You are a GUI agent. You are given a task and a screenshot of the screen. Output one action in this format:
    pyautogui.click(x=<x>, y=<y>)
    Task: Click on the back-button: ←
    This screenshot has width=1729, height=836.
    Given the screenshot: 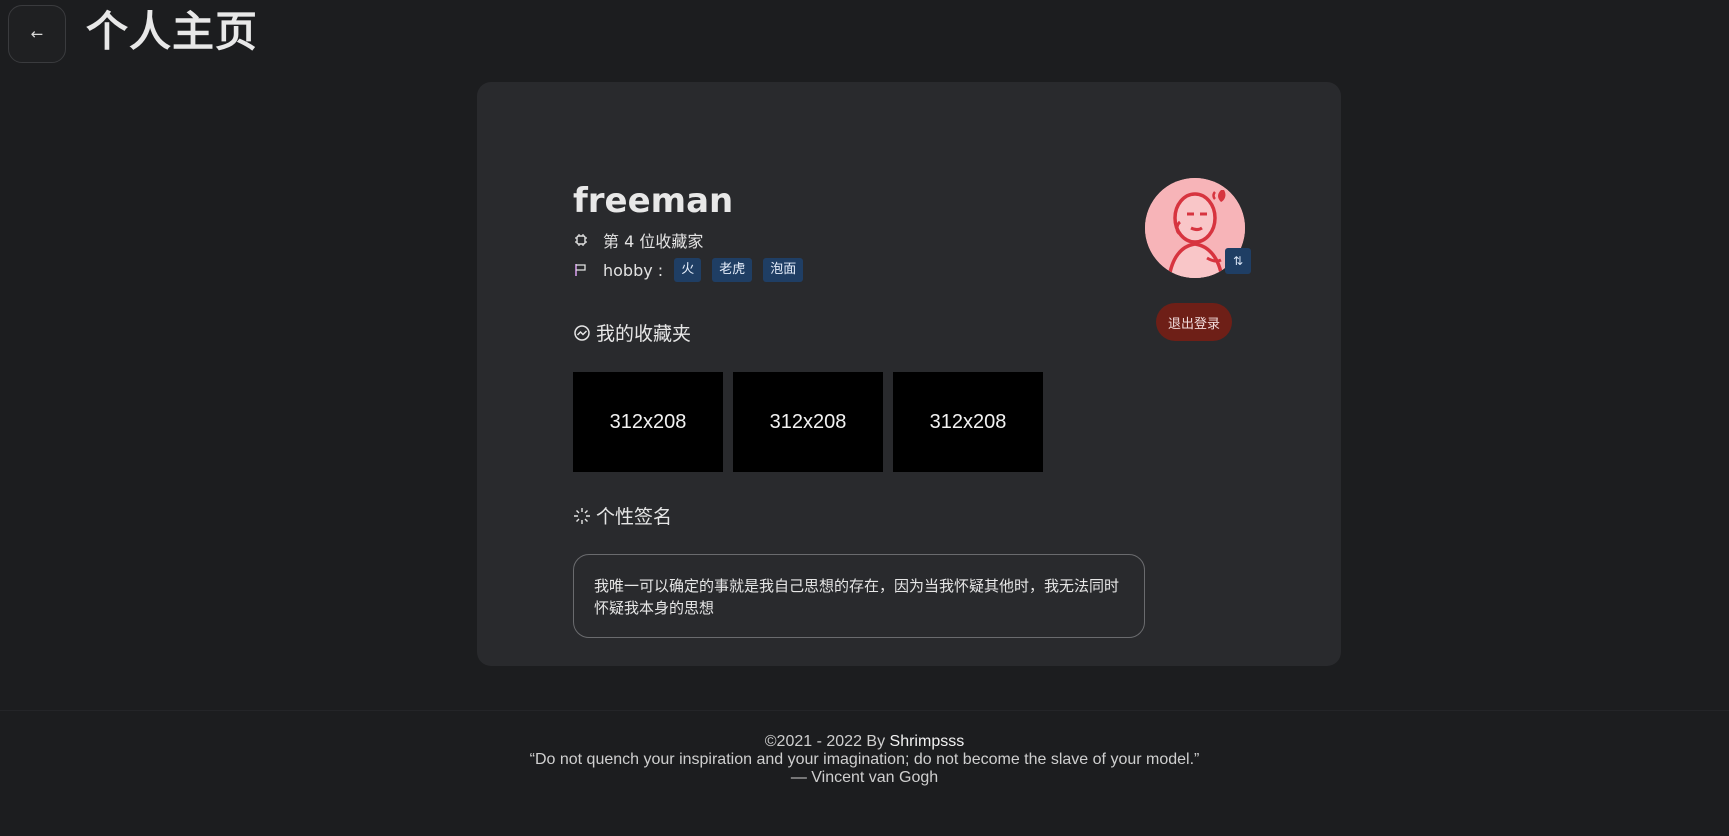 What is the action you would take?
    pyautogui.click(x=37, y=34)
    